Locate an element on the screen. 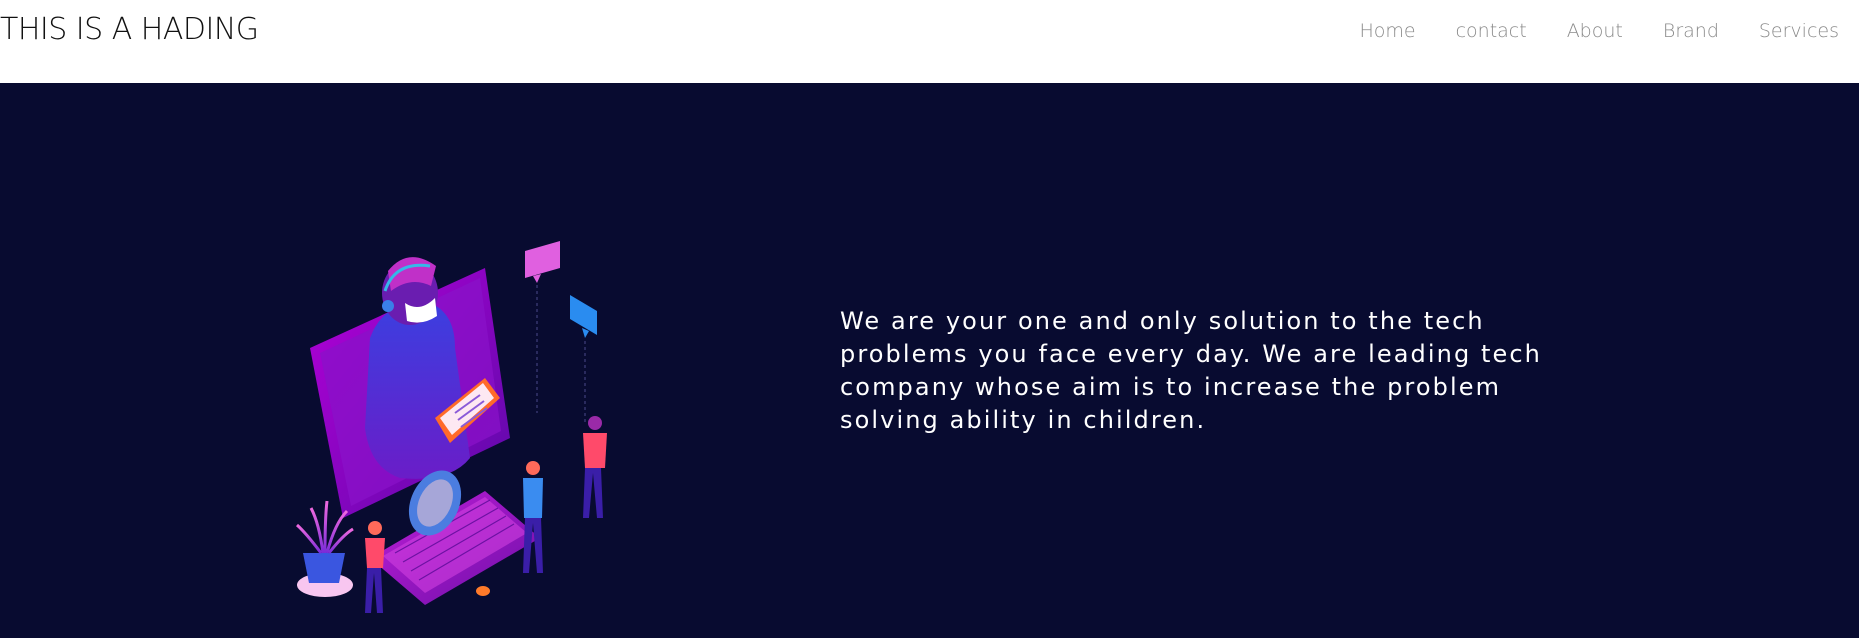  plant-shape is located at coordinates (324, 548).